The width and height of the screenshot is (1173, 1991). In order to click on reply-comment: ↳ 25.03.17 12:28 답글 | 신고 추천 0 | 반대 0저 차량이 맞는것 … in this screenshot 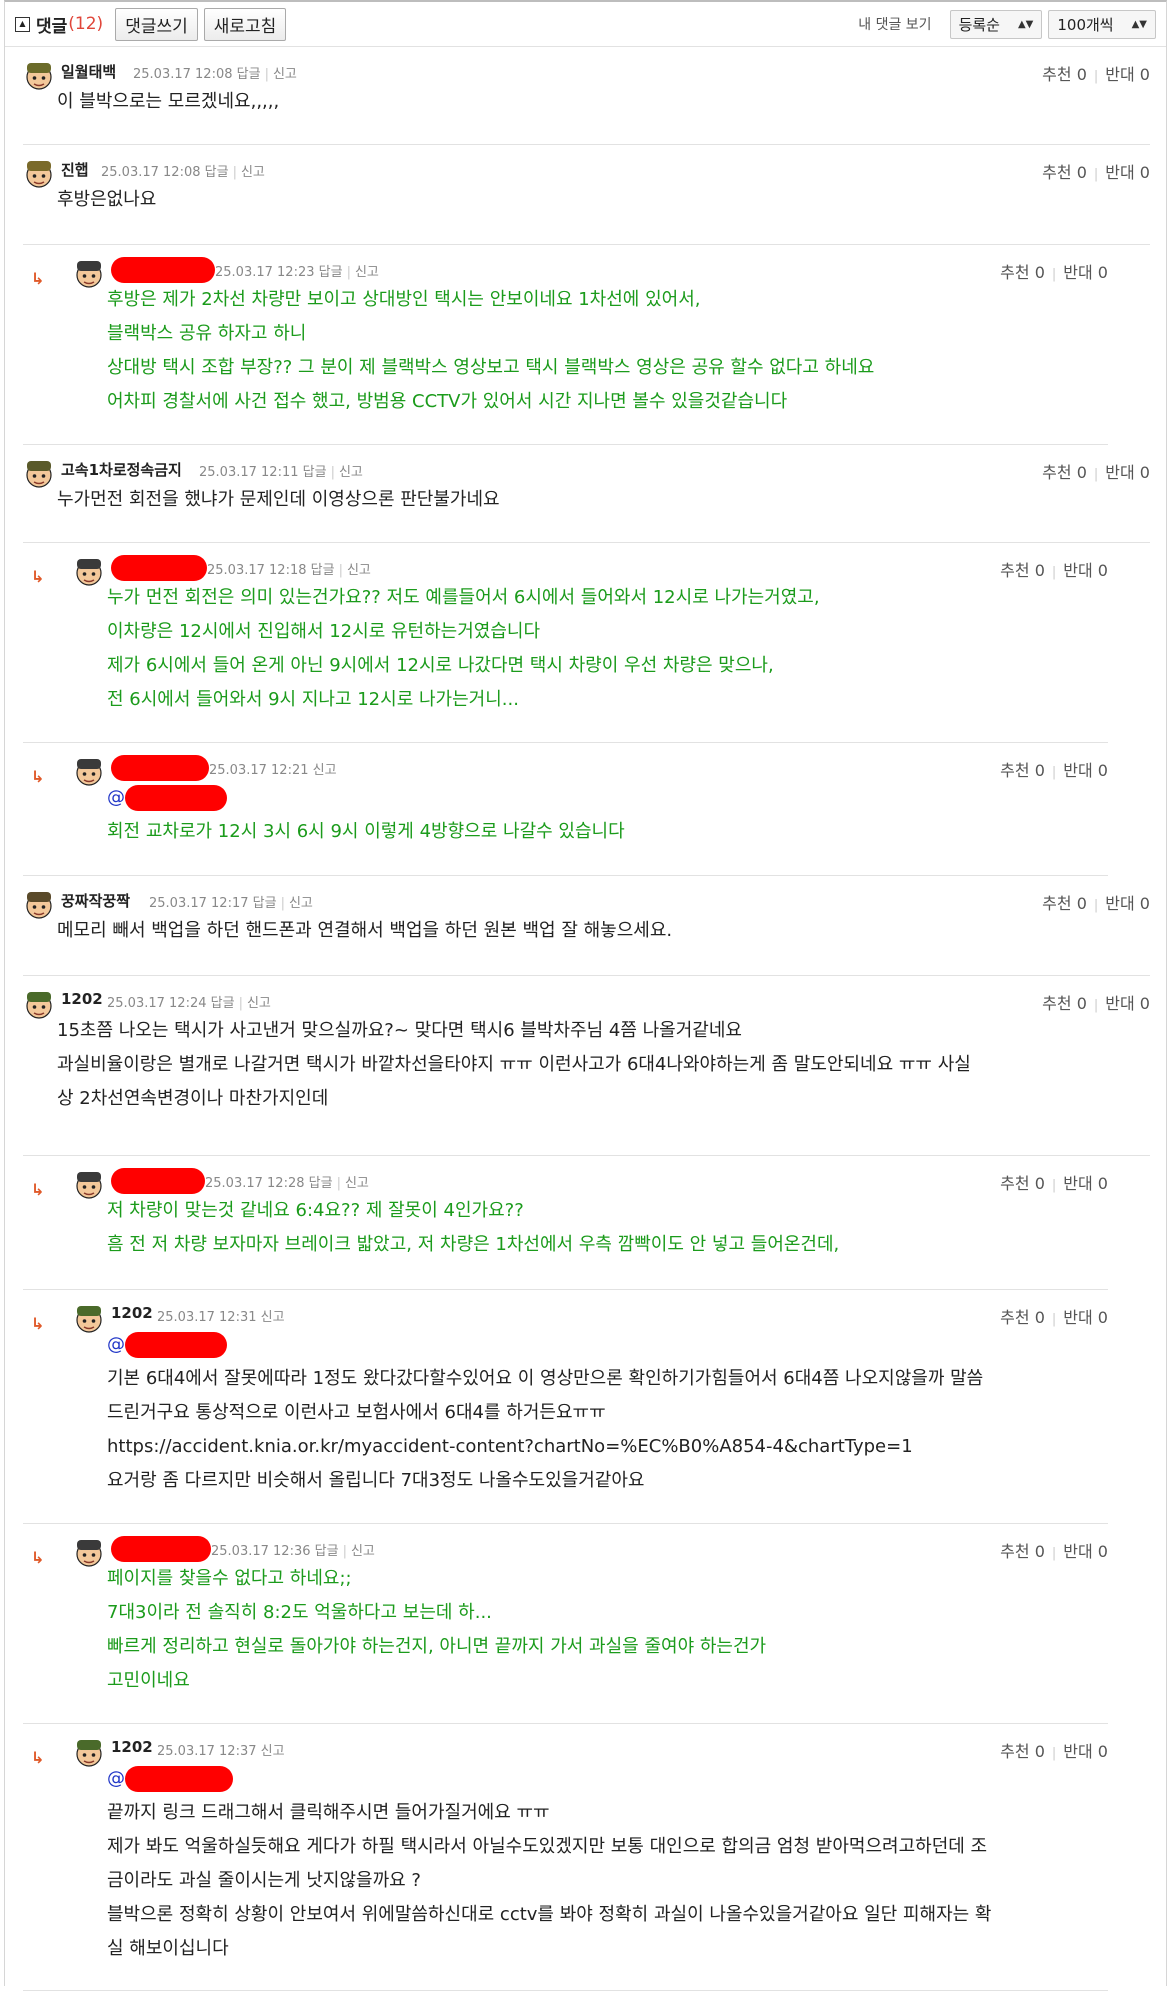, I will do `click(565, 1223)`.